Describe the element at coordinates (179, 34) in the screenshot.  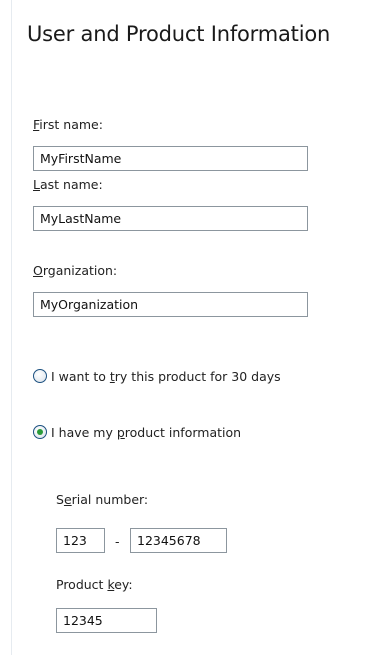
I see `page-title: User and Product Information` at that location.